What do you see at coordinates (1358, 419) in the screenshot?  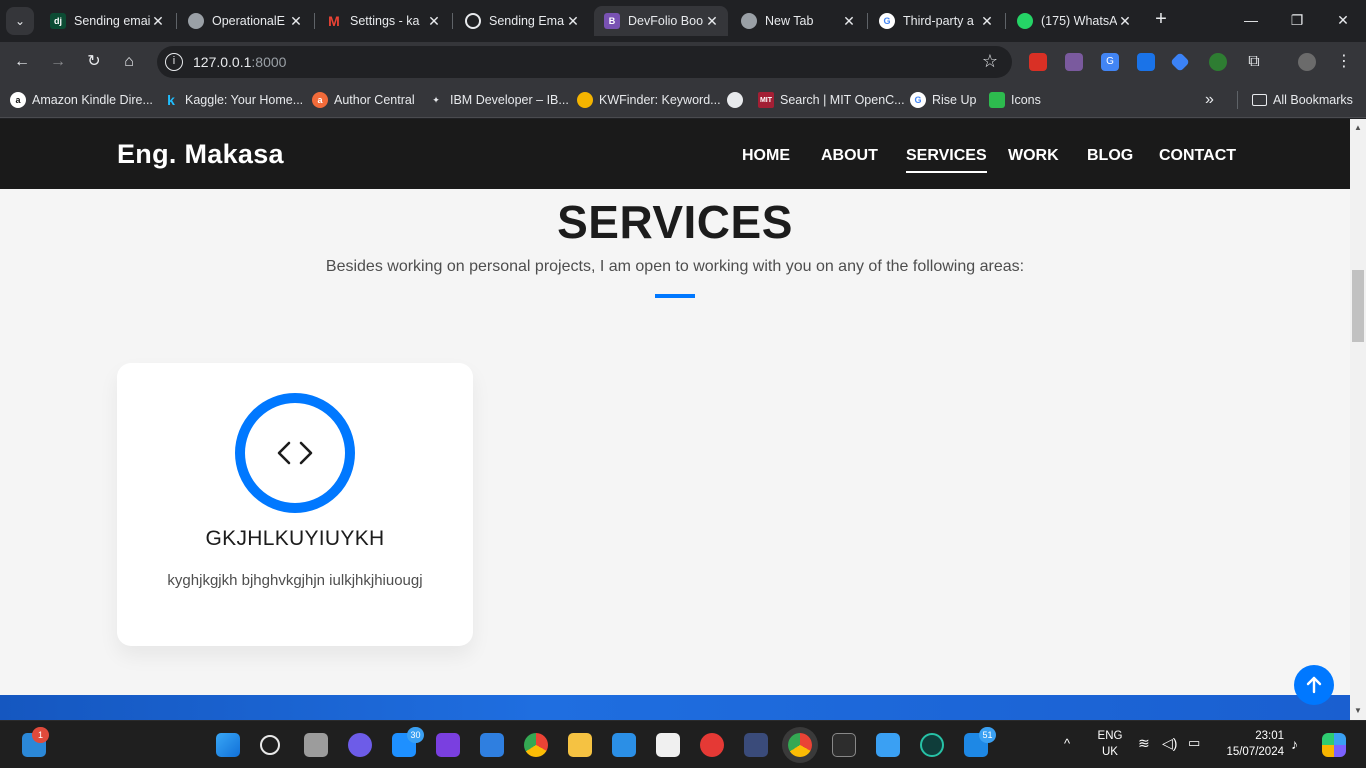 I see `page-scrollbar: ▲ ▼` at bounding box center [1358, 419].